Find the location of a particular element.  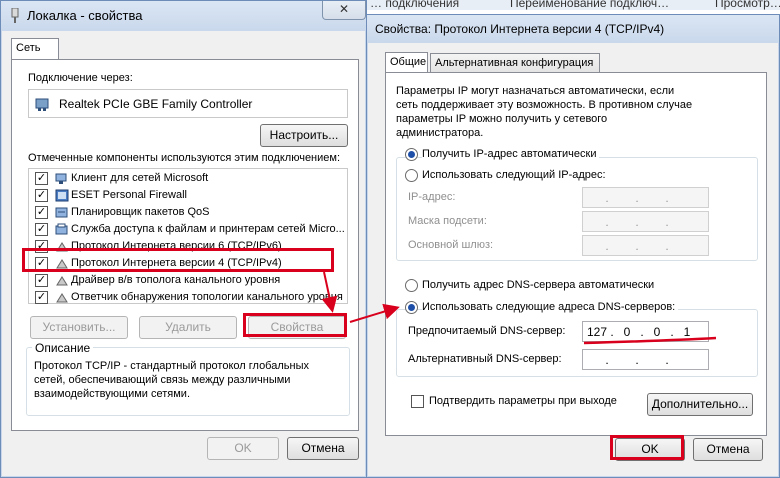

annotation-arrows is located at coordinates (519, 308).